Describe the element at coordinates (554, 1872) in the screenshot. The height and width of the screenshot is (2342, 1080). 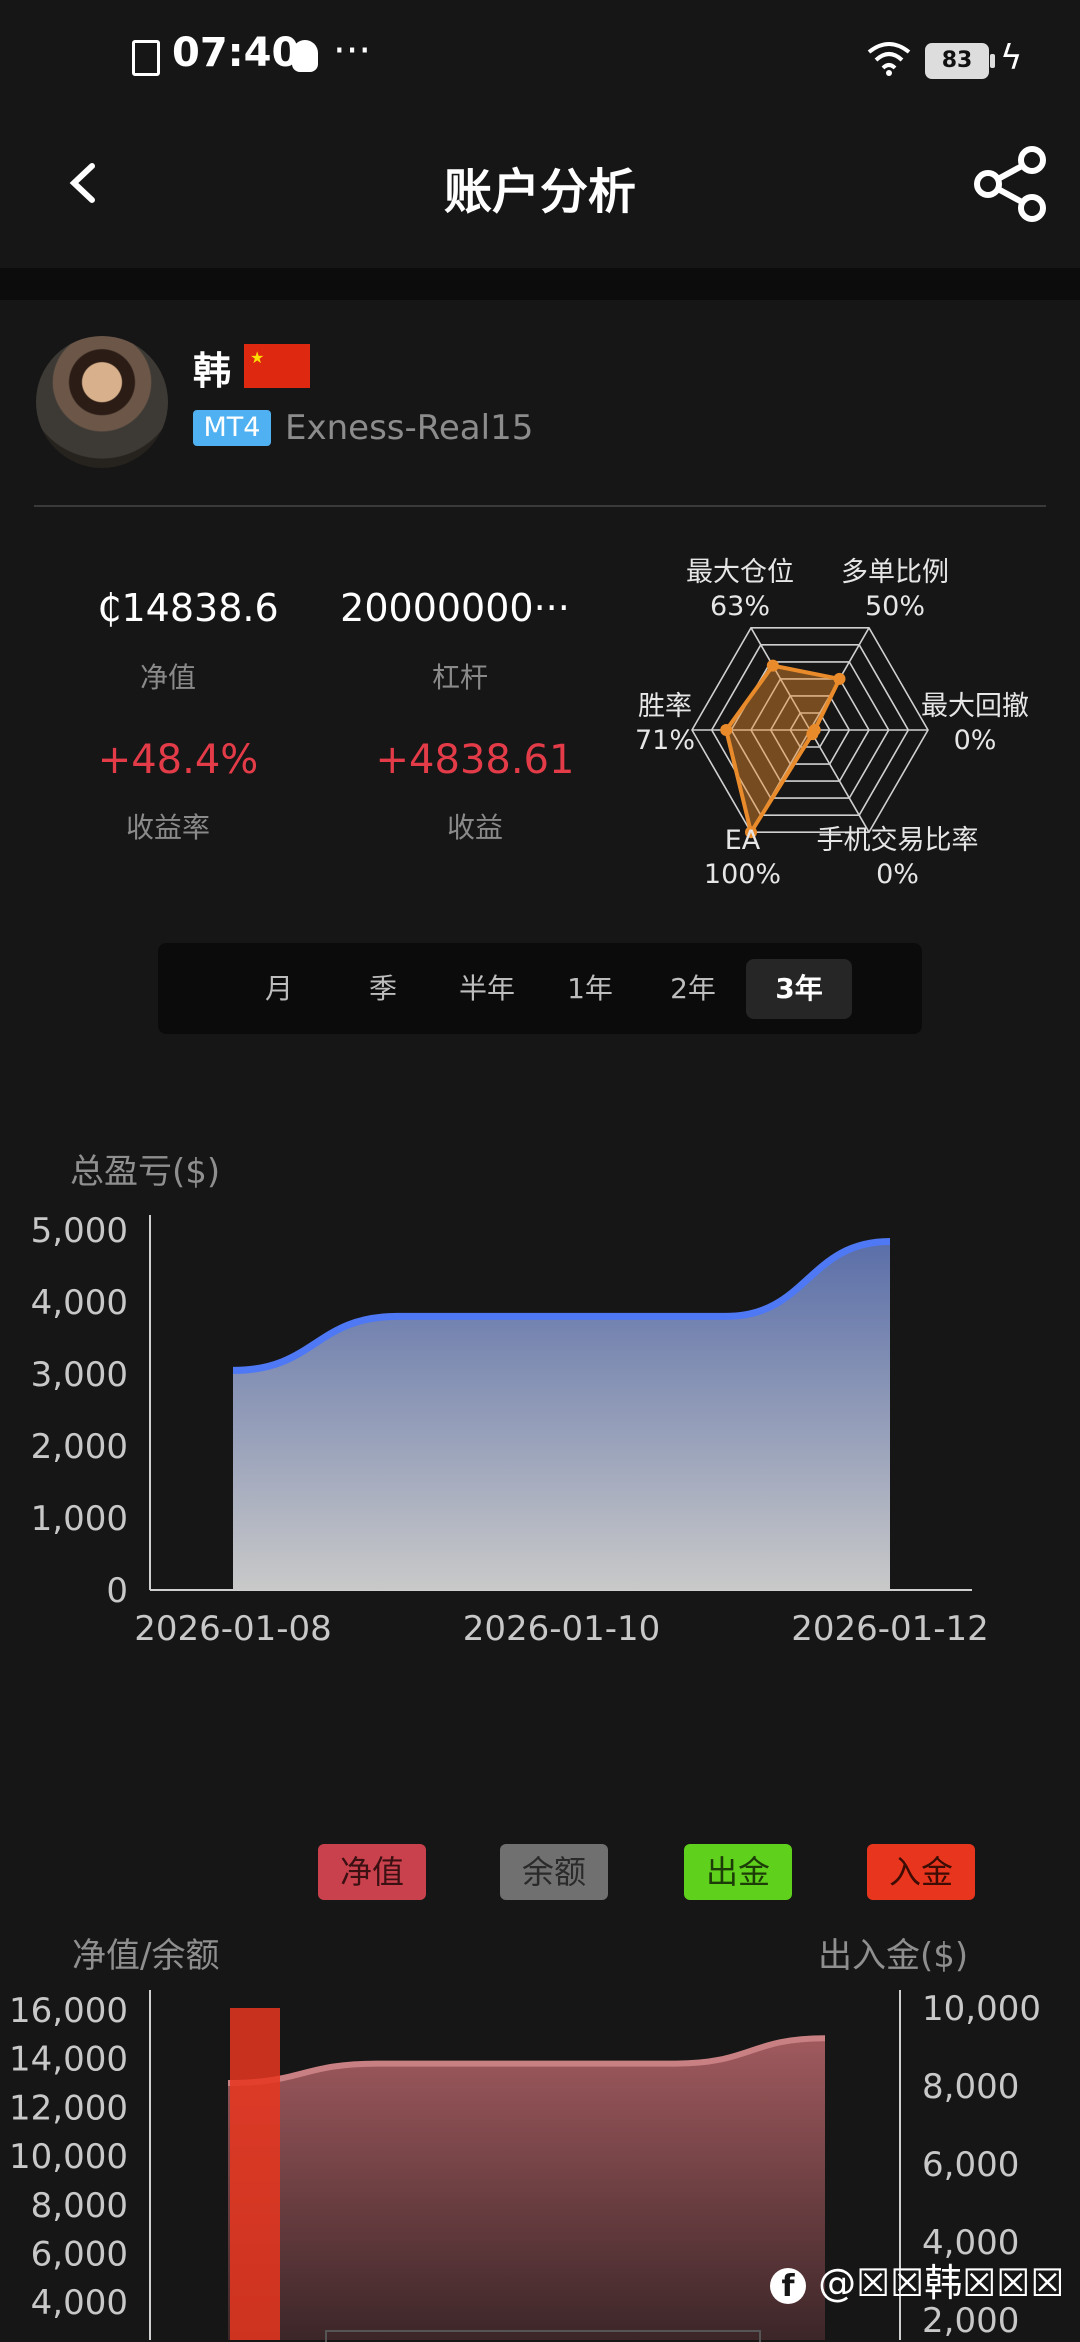
I see `legend-balance: 余额` at that location.